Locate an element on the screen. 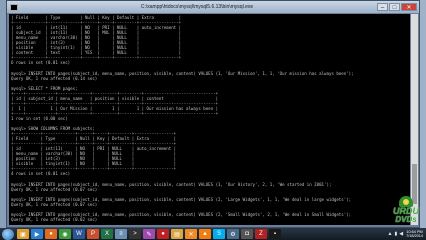 The image size is (426, 240). start-button is located at coordinates (8, 234).